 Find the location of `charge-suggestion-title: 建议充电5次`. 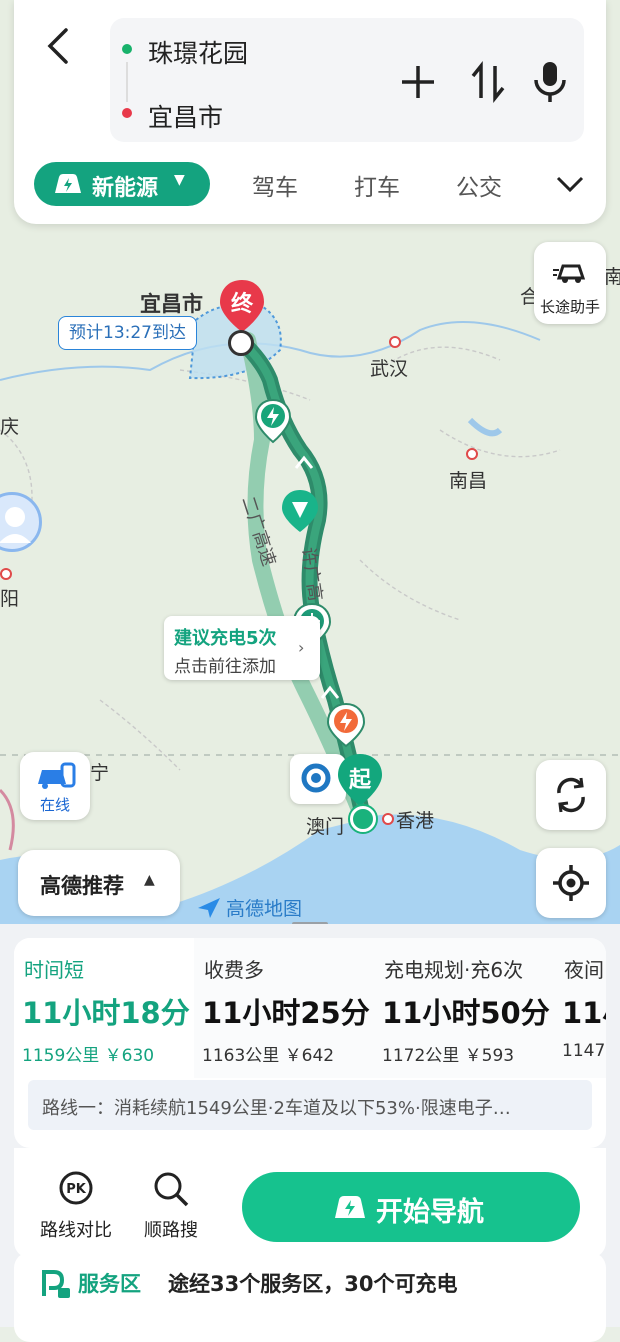

charge-suggestion-title: 建议充电5次 is located at coordinates (225, 638).